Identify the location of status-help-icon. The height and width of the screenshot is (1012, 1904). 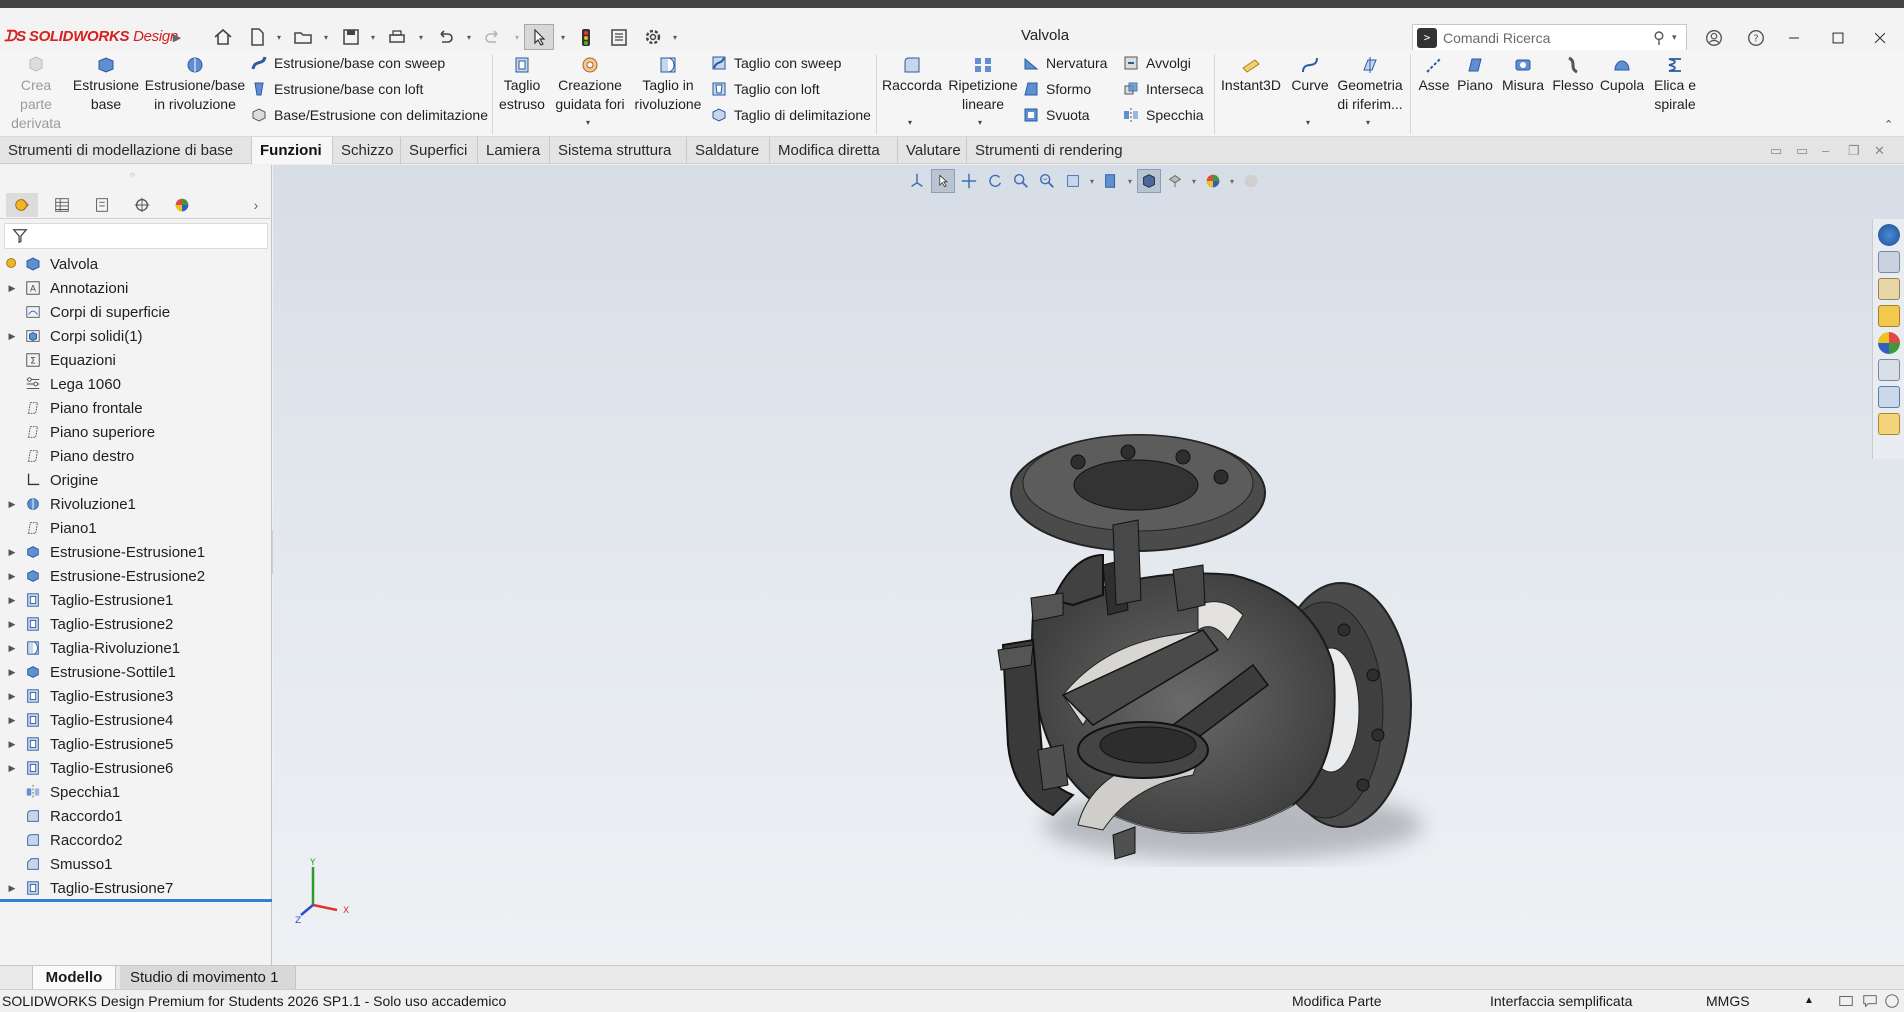
(1892, 1002).